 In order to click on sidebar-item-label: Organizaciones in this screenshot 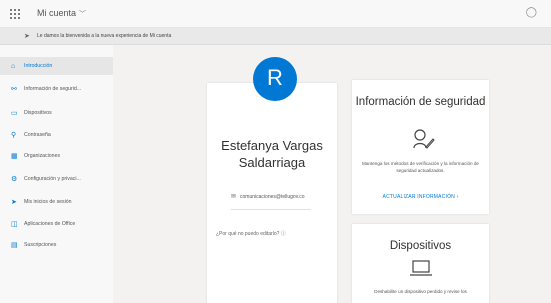, I will do `click(42, 156)`.